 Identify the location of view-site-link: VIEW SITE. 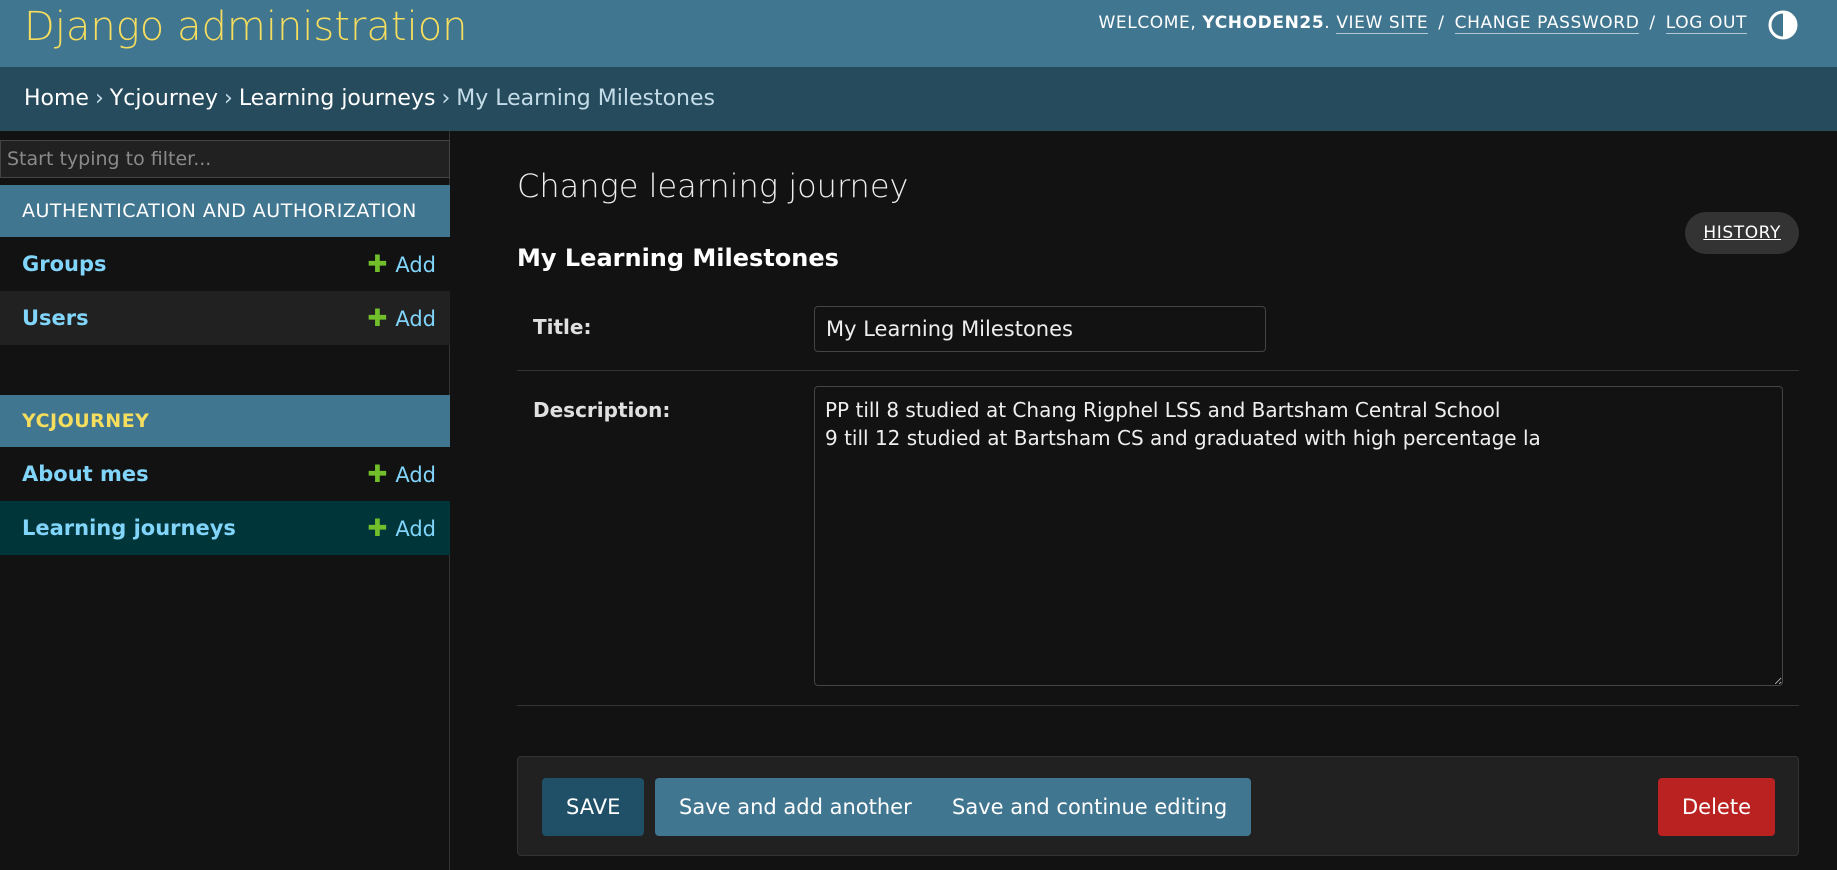
(1382, 23).